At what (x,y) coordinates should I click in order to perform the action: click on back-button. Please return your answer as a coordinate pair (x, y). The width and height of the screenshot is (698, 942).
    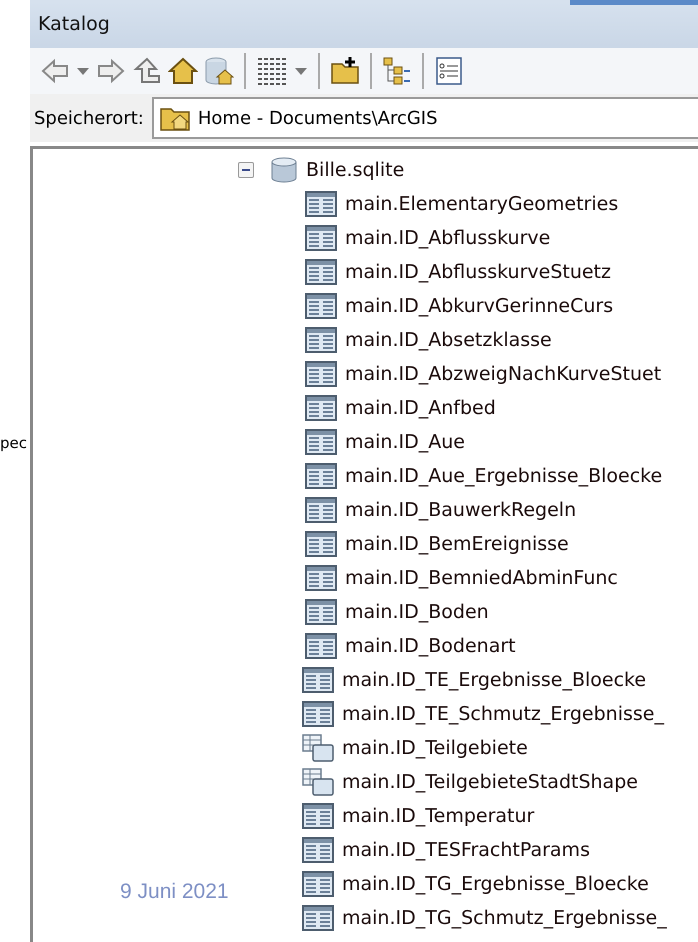
    Looking at the image, I should click on (55, 71).